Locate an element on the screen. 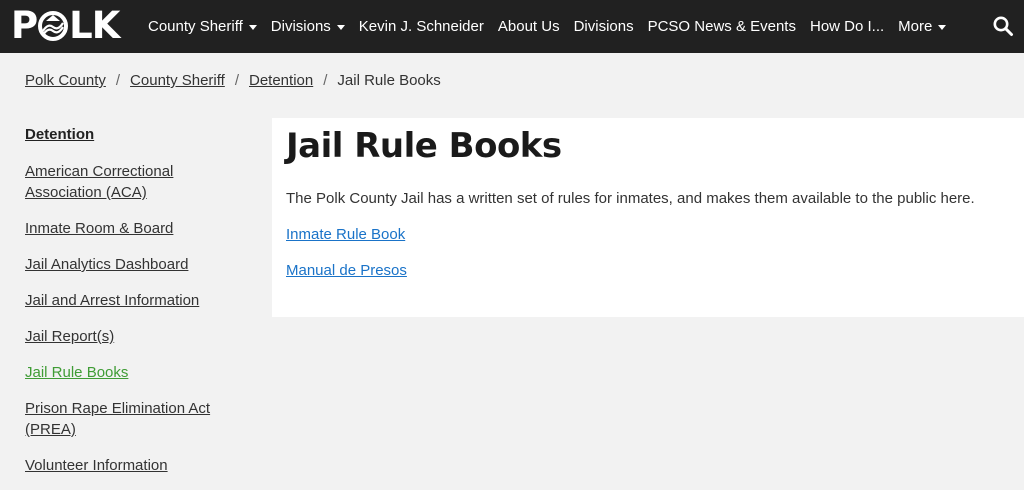 The image size is (1024, 490). breadcrumb-link-polk-county: Polk County is located at coordinates (65, 80).